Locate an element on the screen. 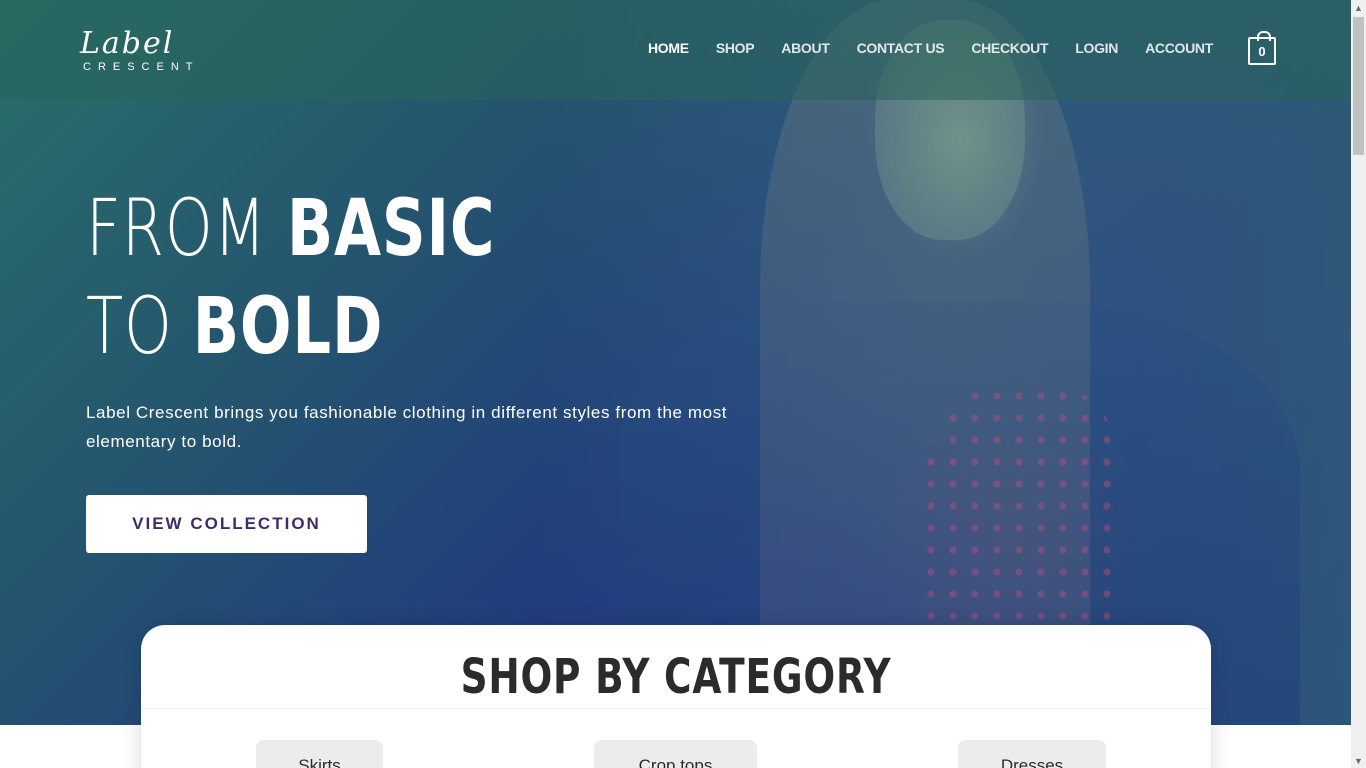  nav-account: ACCOUNT is located at coordinates (1179, 48).